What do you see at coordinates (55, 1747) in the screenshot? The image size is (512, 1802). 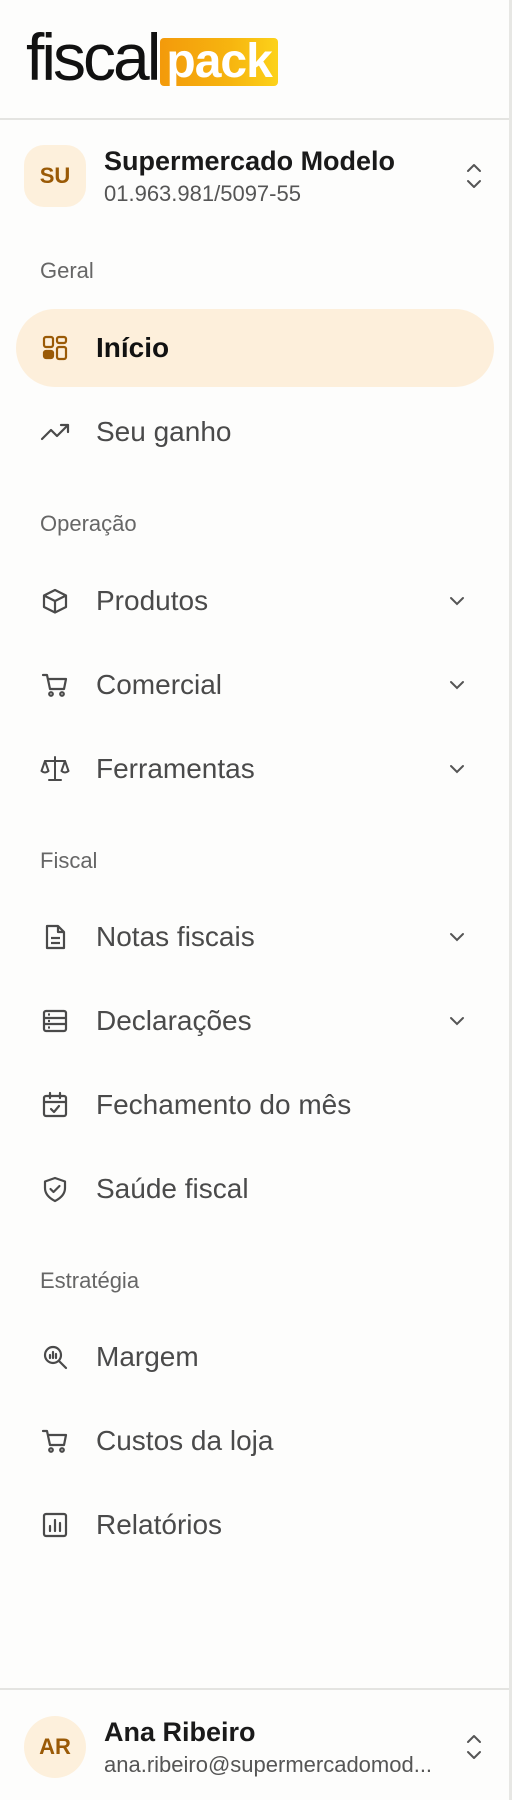 I see `user-avatar: AR` at bounding box center [55, 1747].